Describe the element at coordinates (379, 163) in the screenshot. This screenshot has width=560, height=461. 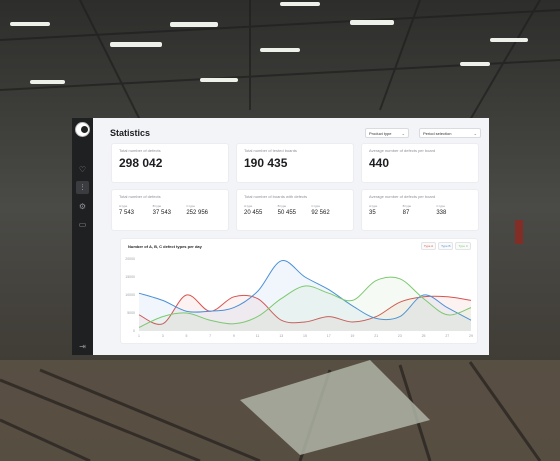
I see `kpi-value: 440` at that location.